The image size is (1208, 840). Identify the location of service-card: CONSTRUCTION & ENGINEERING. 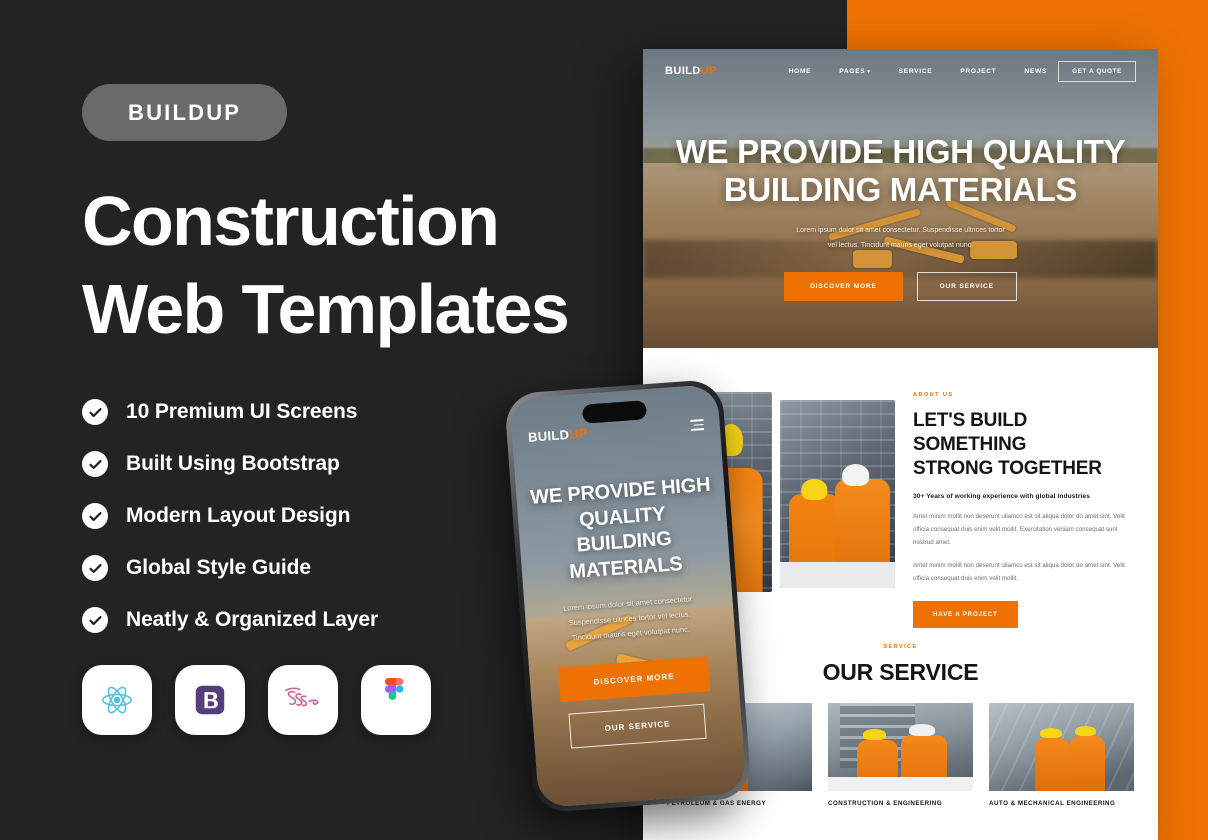
(900, 755).